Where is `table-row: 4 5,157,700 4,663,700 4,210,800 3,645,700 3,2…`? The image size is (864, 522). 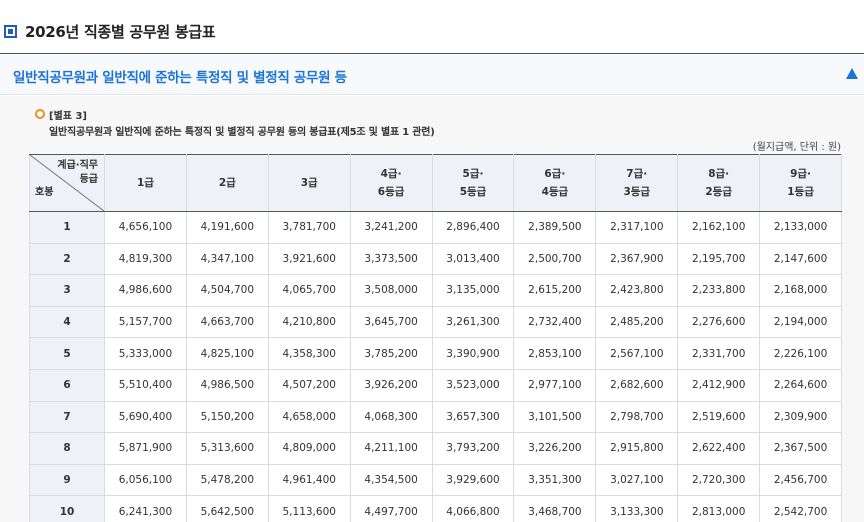
table-row: 4 5,157,700 4,663,700 4,210,800 3,645,700 3,2… is located at coordinates (436, 322).